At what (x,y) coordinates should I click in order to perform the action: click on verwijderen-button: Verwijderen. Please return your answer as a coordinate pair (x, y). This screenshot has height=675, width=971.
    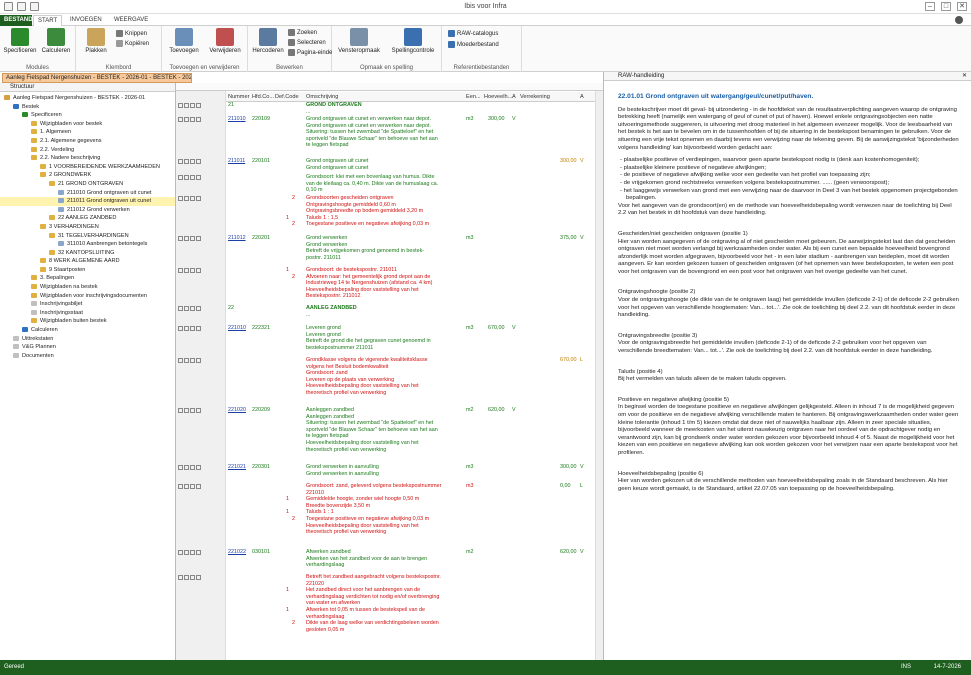
    Looking at the image, I should click on (225, 41).